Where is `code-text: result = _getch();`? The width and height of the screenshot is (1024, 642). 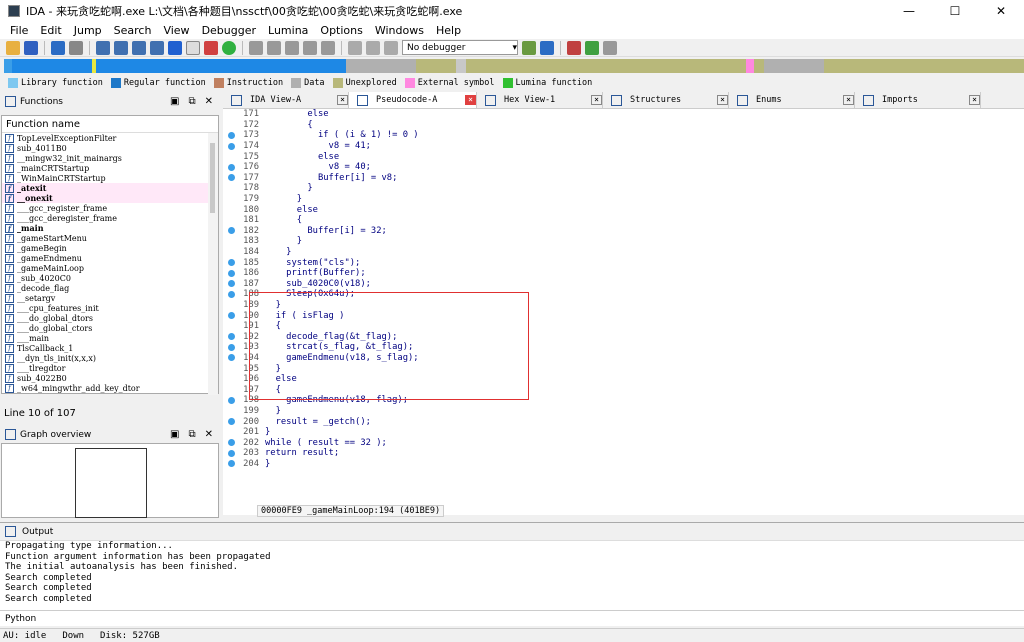 code-text: result = _getch(); is located at coordinates (318, 422).